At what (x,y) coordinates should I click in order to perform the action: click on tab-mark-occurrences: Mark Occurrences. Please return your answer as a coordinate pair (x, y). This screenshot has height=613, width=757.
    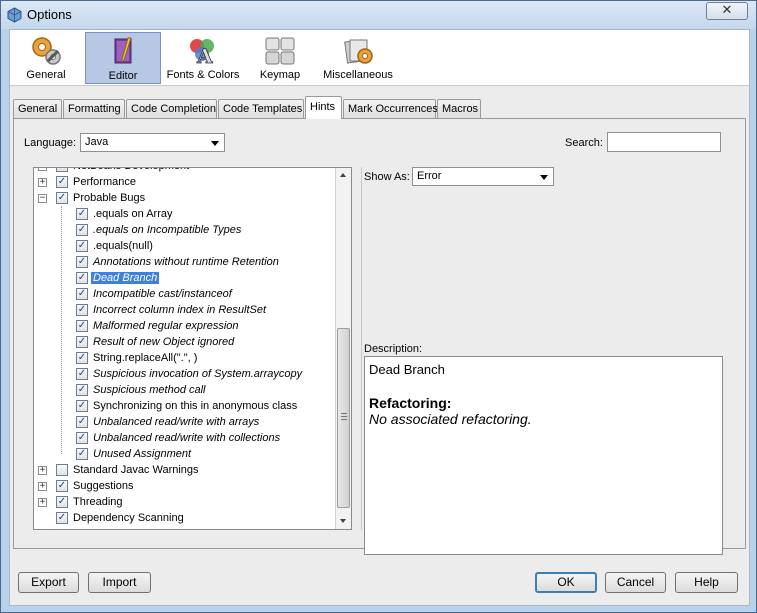
    Looking at the image, I should click on (390, 108).